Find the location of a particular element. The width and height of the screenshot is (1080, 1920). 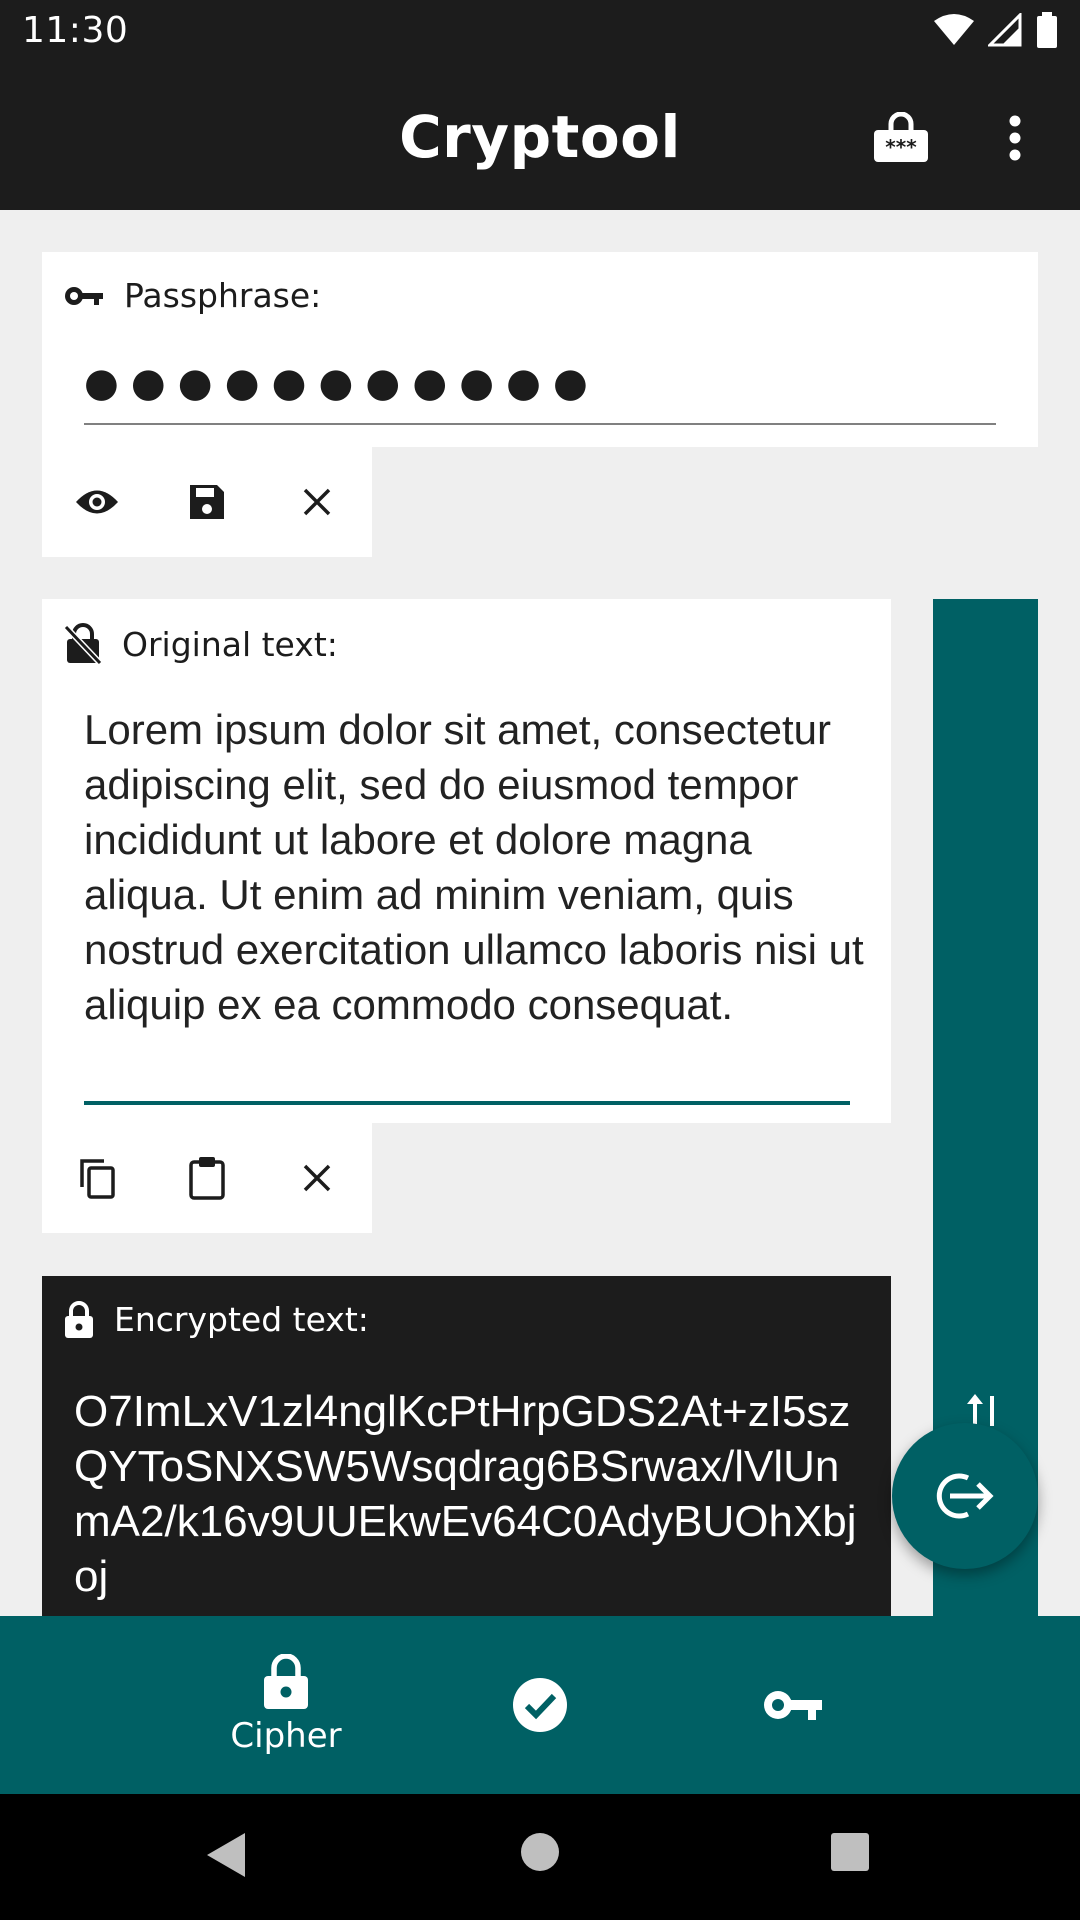

passphrase-actions is located at coordinates (207, 502).